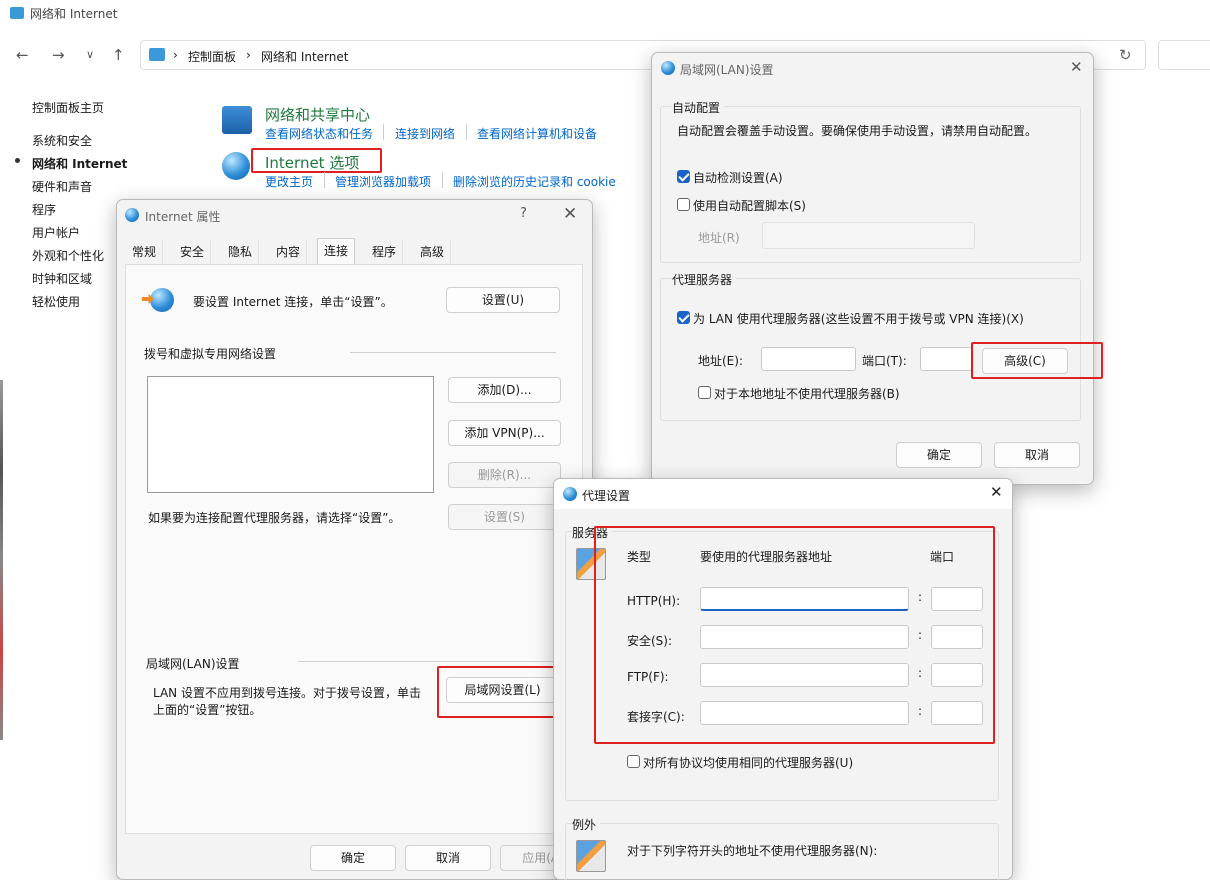 The width and height of the screenshot is (1210, 880). I want to click on search-input, so click(1184, 55).